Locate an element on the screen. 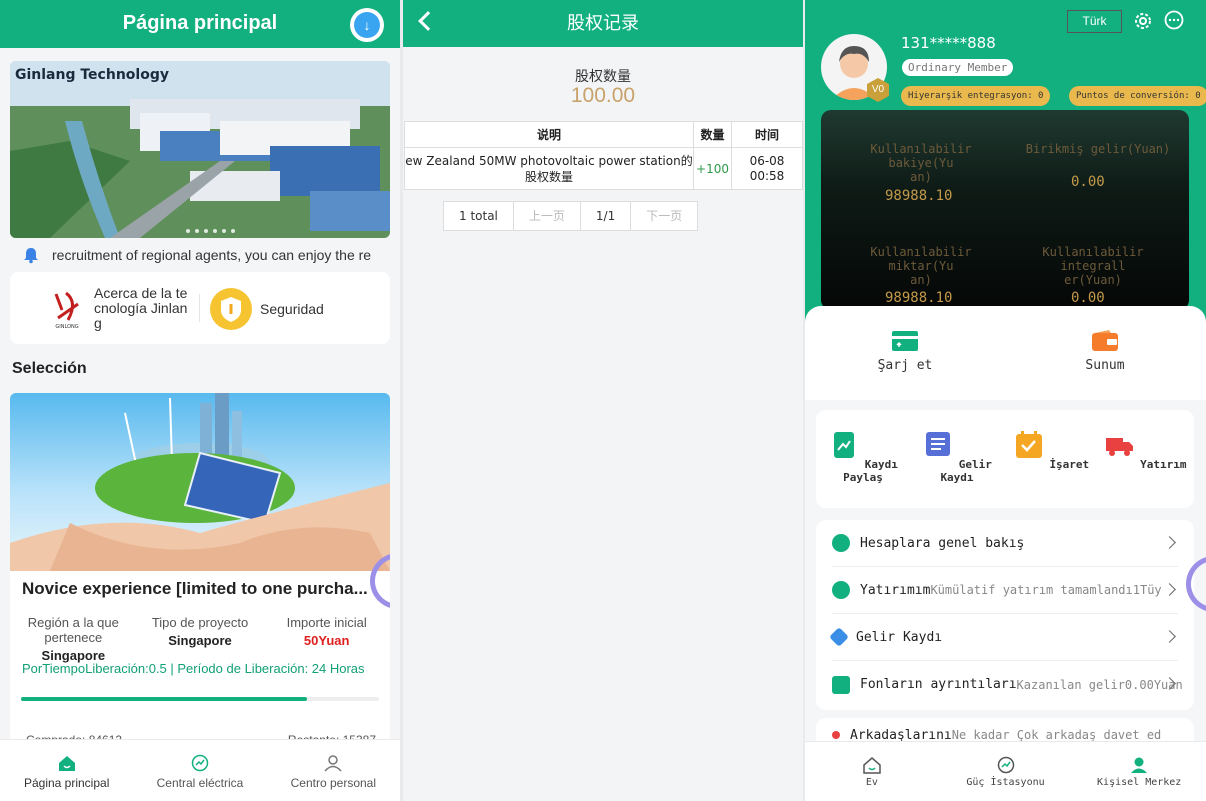 This screenshot has width=1206, height=801. tab-guc-istasyonu: Güç İstasyonu is located at coordinates (1006, 771).